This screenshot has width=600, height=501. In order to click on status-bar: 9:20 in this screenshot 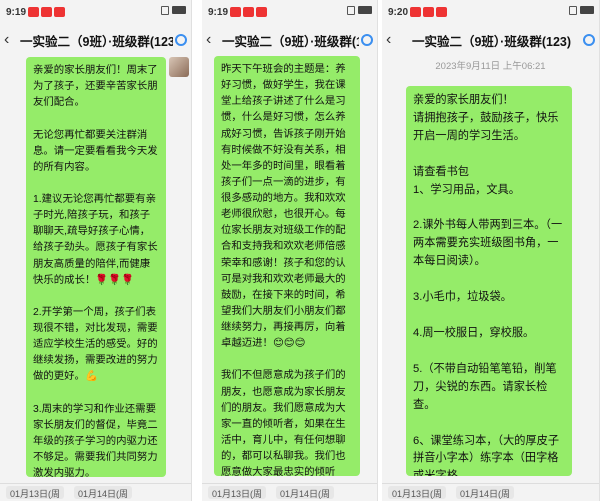, I will do `click(490, 12)`.